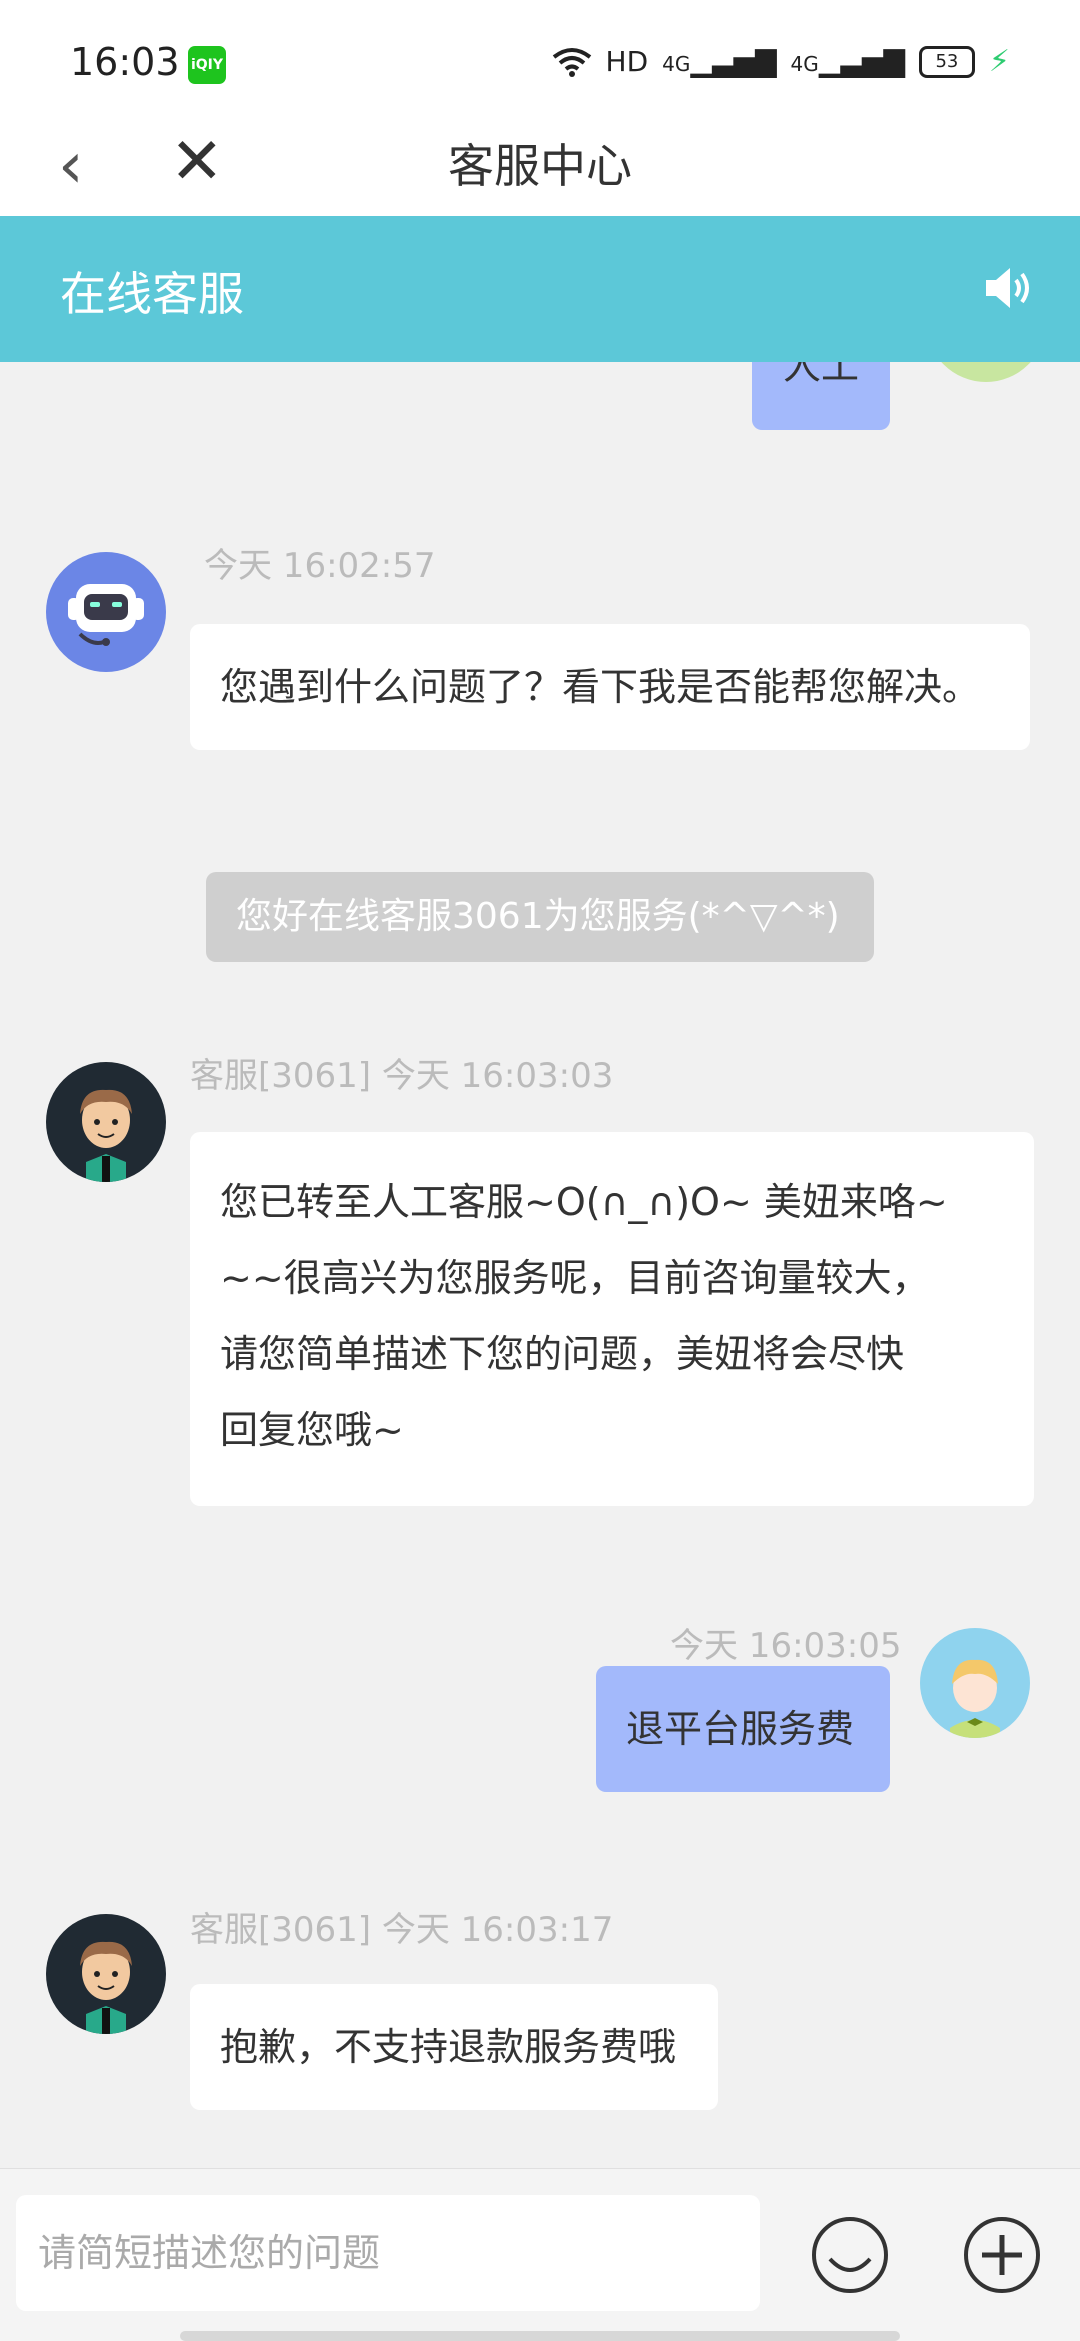 This screenshot has width=1080, height=2341. I want to click on service-header: 在线客服, so click(540, 289).